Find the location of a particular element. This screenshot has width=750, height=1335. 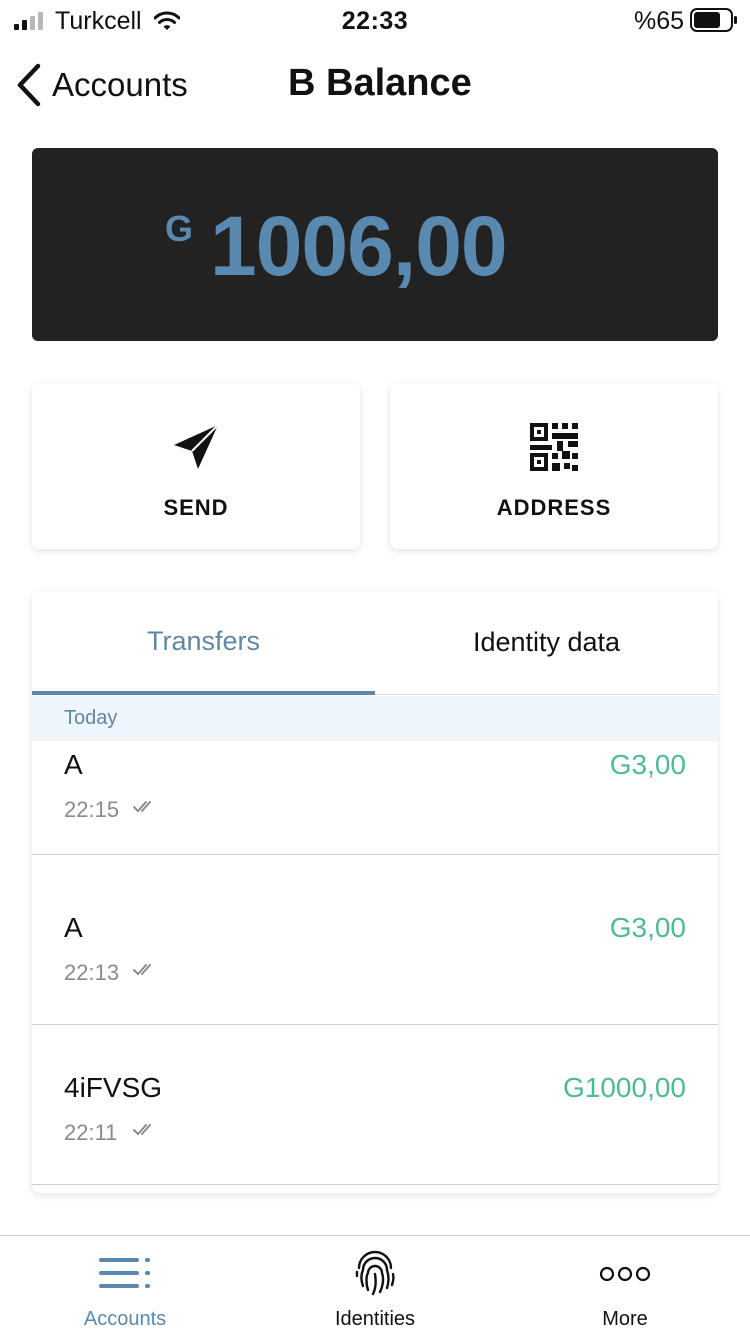

tabbar-item-more: More is located at coordinates (625, 1285).